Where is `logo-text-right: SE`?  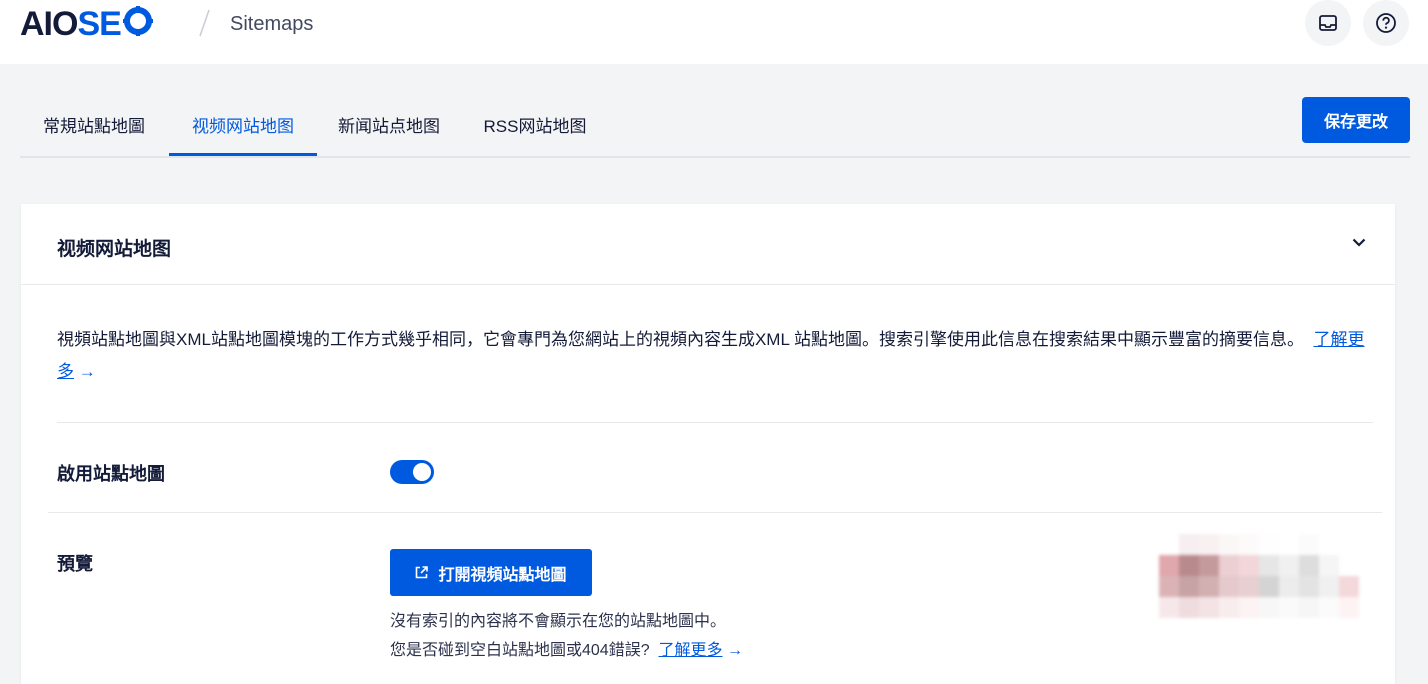 logo-text-right: SE is located at coordinates (99, 24).